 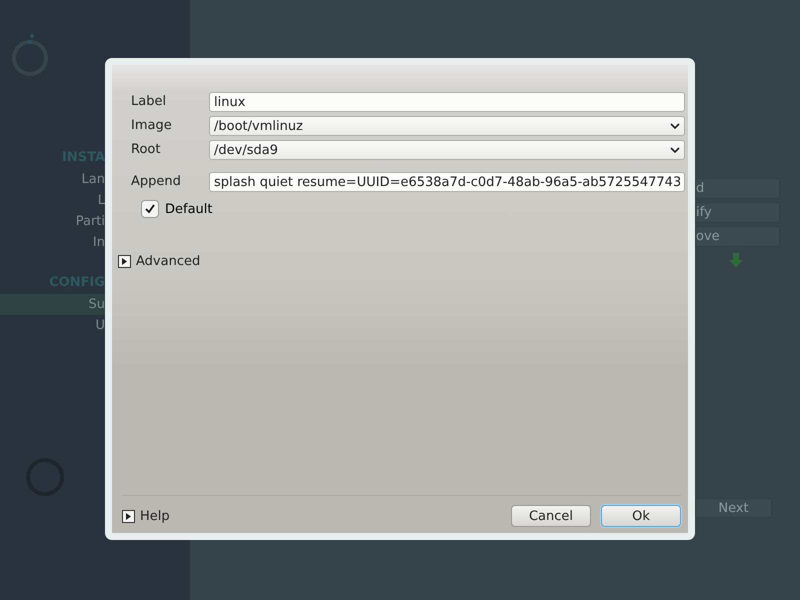 I want to click on check-icon, so click(x=150, y=209).